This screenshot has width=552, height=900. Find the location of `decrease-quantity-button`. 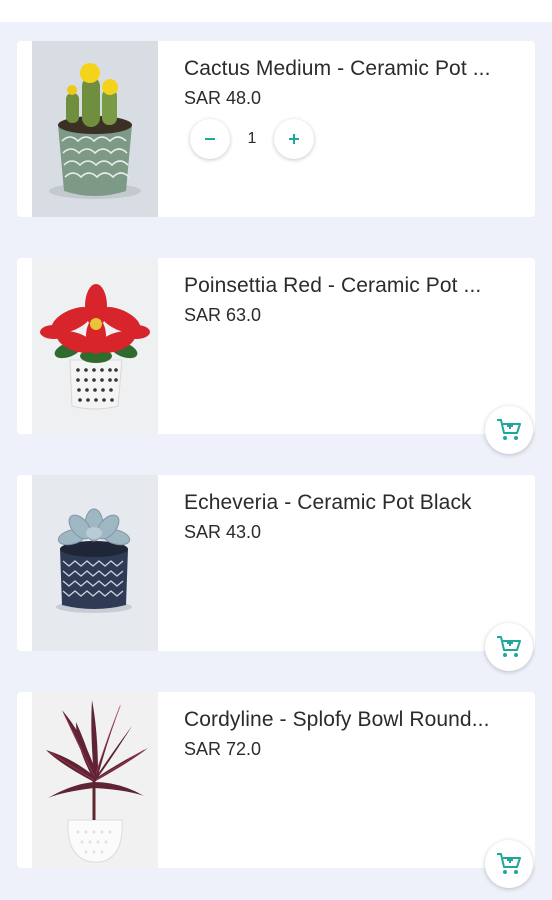

decrease-quantity-button is located at coordinates (210, 139).